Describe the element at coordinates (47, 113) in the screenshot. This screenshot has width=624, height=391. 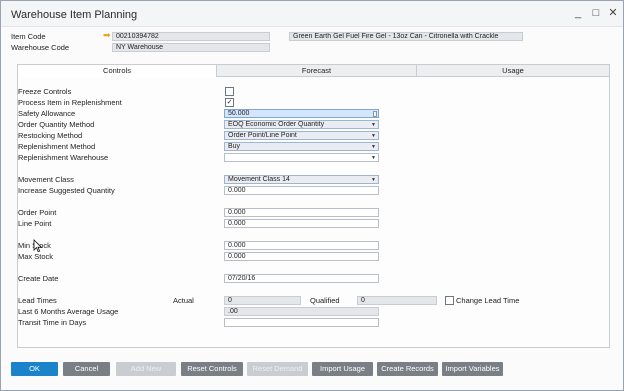
I see `safety-allowance-label: Safety Allowance` at that location.